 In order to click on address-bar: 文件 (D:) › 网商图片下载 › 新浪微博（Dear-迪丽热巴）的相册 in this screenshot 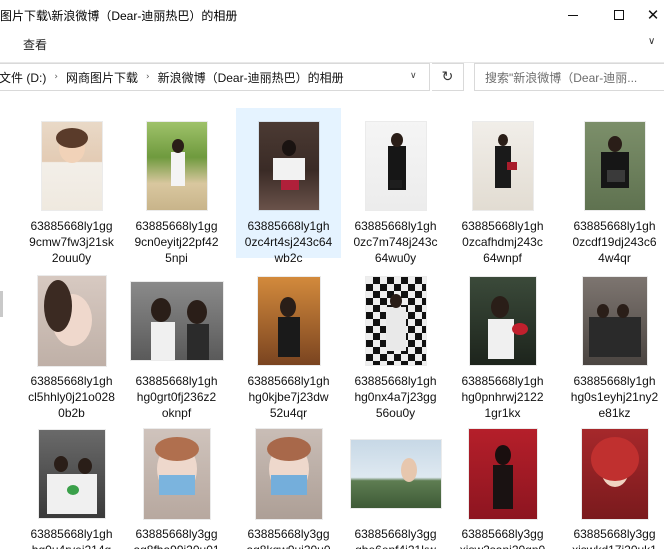, I will do `click(215, 77)`.